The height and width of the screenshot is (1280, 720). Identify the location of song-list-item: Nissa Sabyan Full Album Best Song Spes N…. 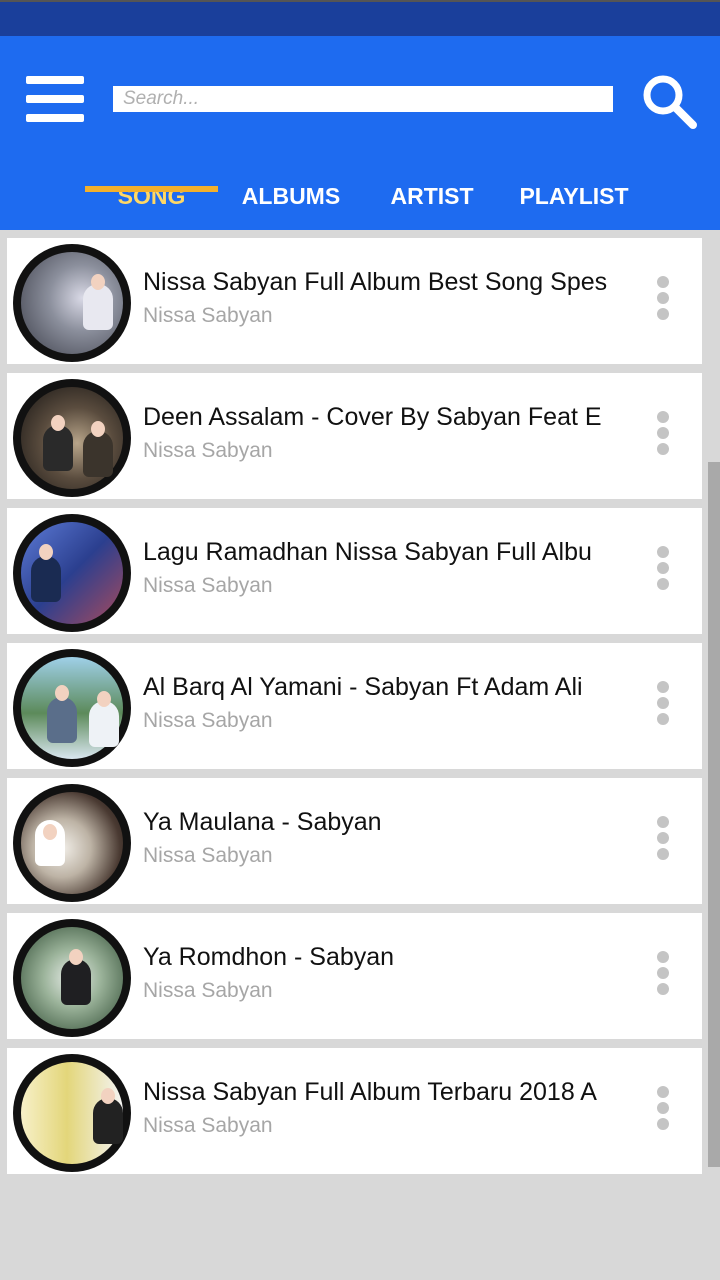
(354, 301).